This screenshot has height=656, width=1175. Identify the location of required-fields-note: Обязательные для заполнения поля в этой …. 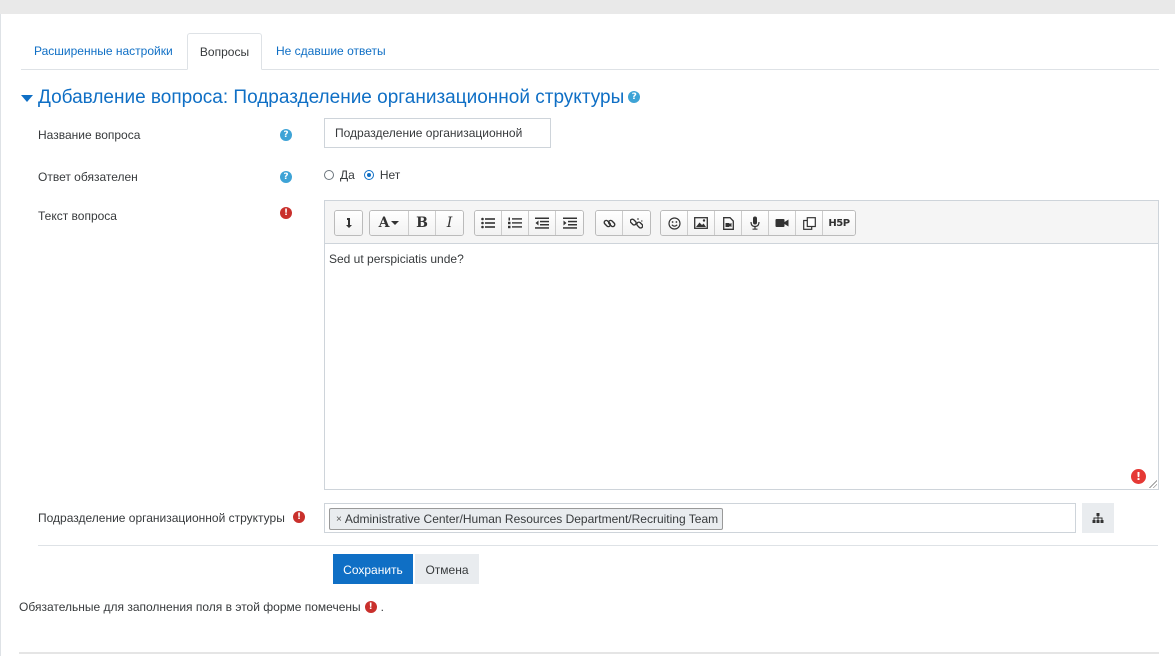
(201, 607).